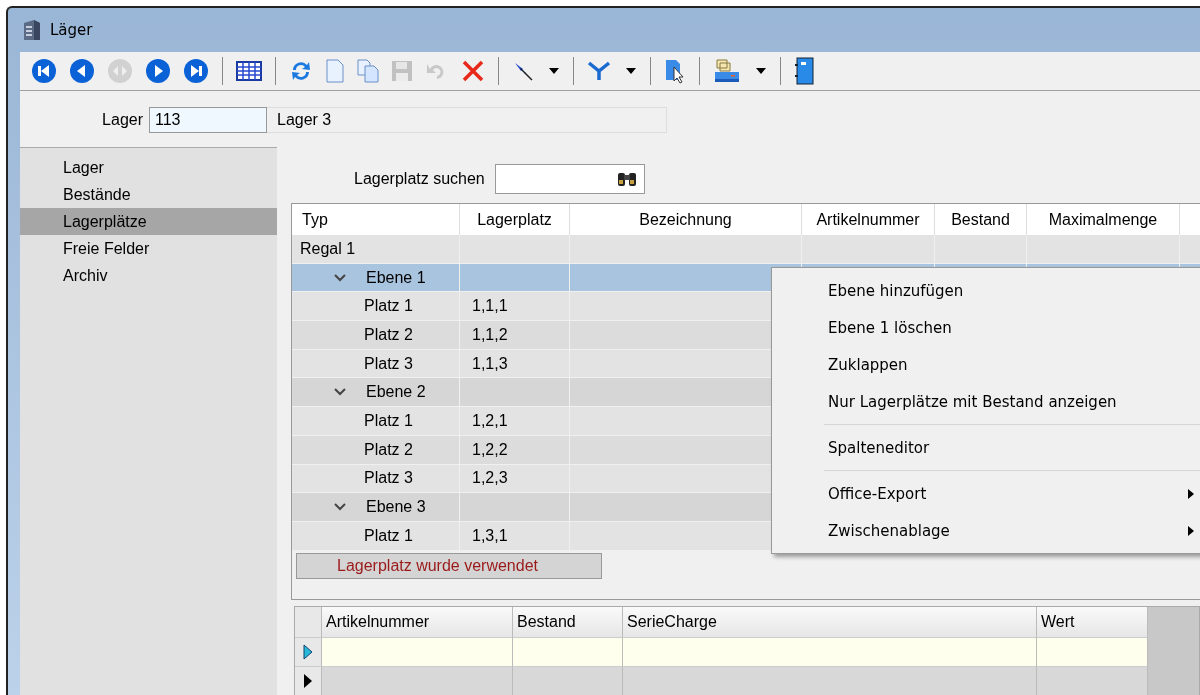 The height and width of the screenshot is (695, 1200). I want to click on forward-icon, so click(158, 71).